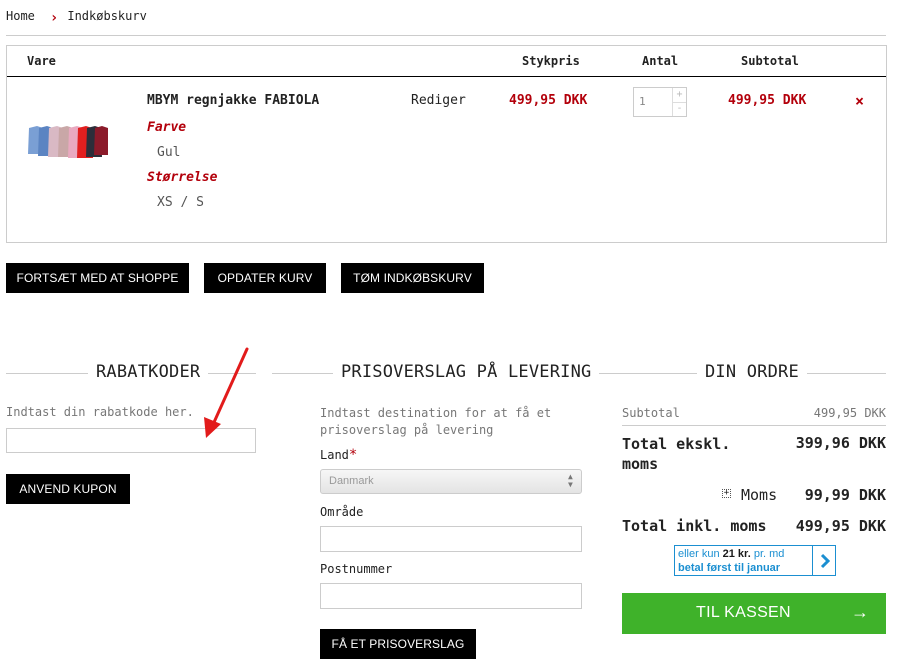 The image size is (903, 670). I want to click on region-input, so click(451, 539).